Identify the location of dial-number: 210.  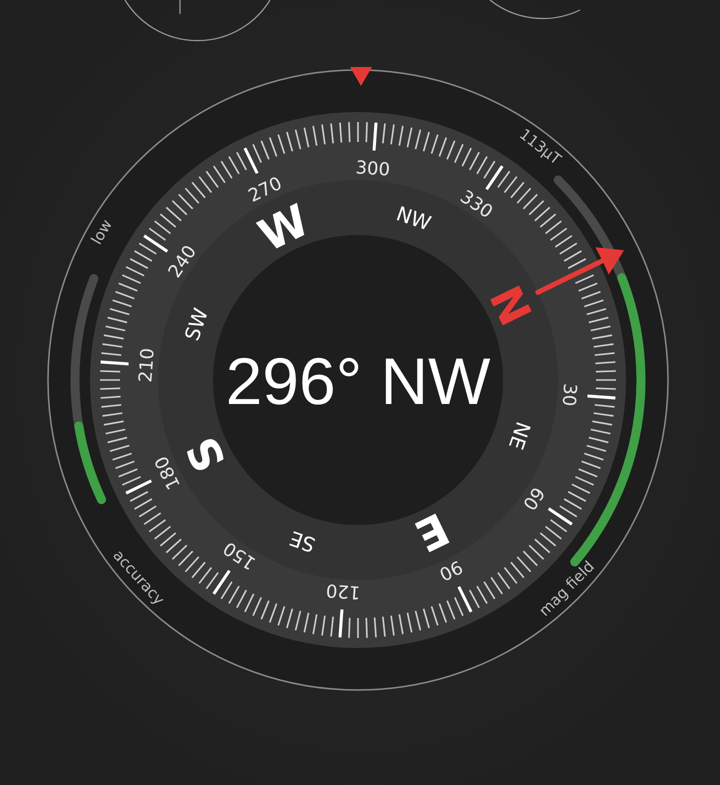
(147, 365).